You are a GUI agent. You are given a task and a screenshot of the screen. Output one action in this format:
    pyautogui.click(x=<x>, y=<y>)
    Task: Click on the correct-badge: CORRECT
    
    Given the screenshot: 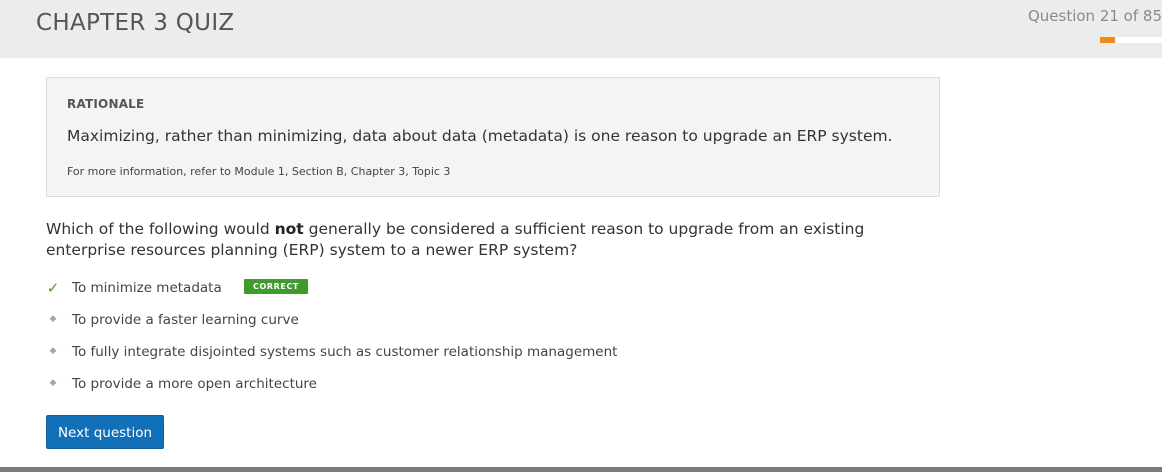 What is the action you would take?
    pyautogui.click(x=276, y=286)
    